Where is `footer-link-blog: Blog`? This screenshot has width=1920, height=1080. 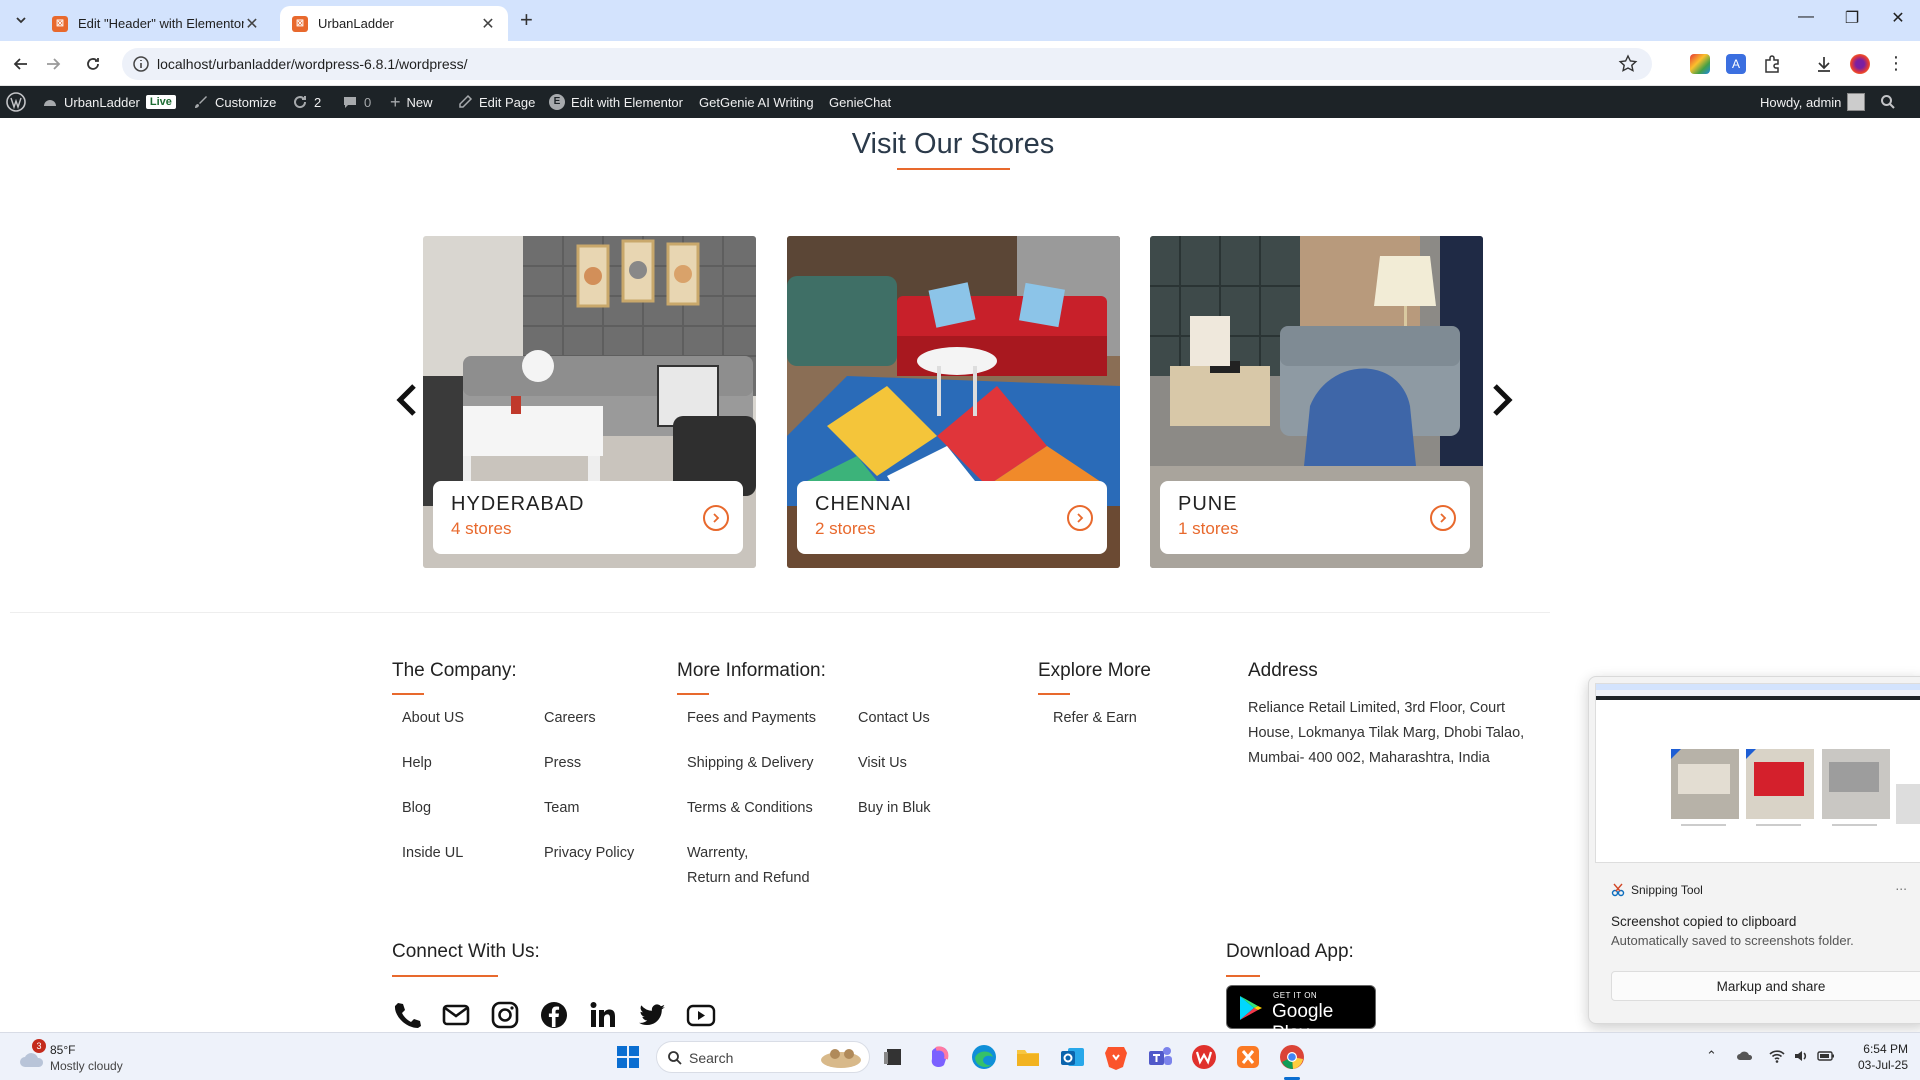
footer-link-blog: Blog is located at coordinates (416, 808).